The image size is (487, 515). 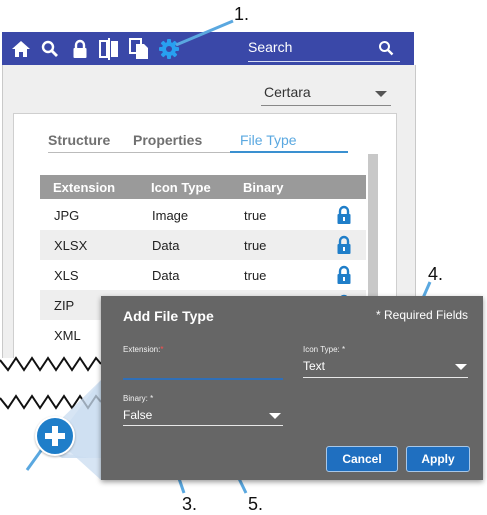 What do you see at coordinates (50, 48) in the screenshot?
I see `search-icon` at bounding box center [50, 48].